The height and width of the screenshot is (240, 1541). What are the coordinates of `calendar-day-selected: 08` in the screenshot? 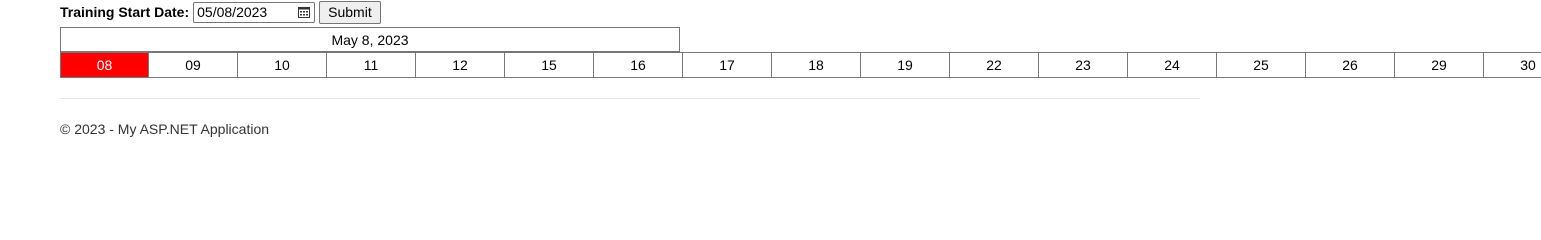 It's located at (104, 65).